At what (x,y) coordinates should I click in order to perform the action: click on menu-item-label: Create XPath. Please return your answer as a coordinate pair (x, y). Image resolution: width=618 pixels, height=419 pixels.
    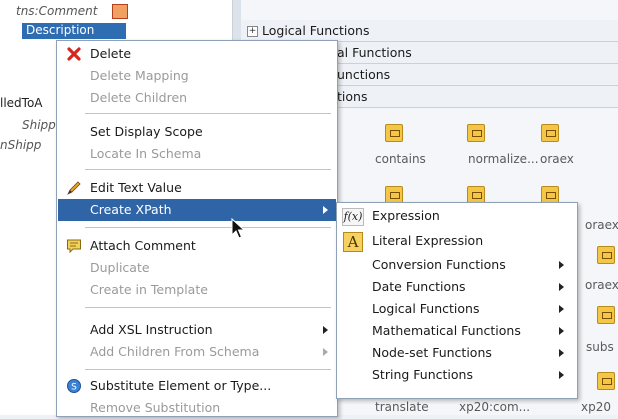
    Looking at the image, I should click on (131, 209).